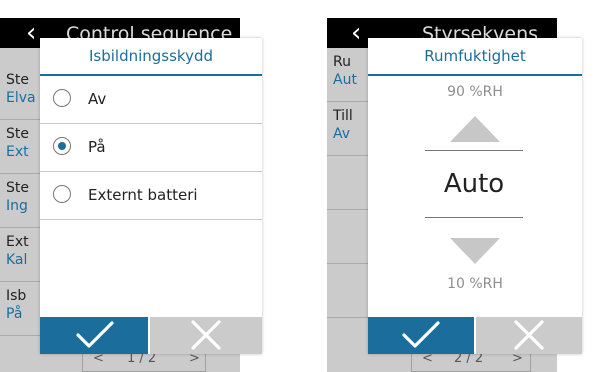  I want to click on increase-button, so click(475, 129).